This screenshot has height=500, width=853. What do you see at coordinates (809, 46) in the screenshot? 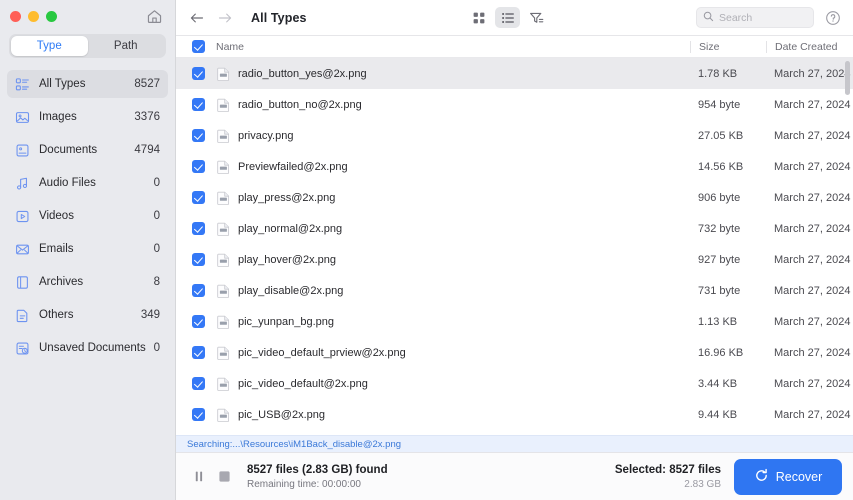
I see `column-date-created: Date Created` at bounding box center [809, 46].